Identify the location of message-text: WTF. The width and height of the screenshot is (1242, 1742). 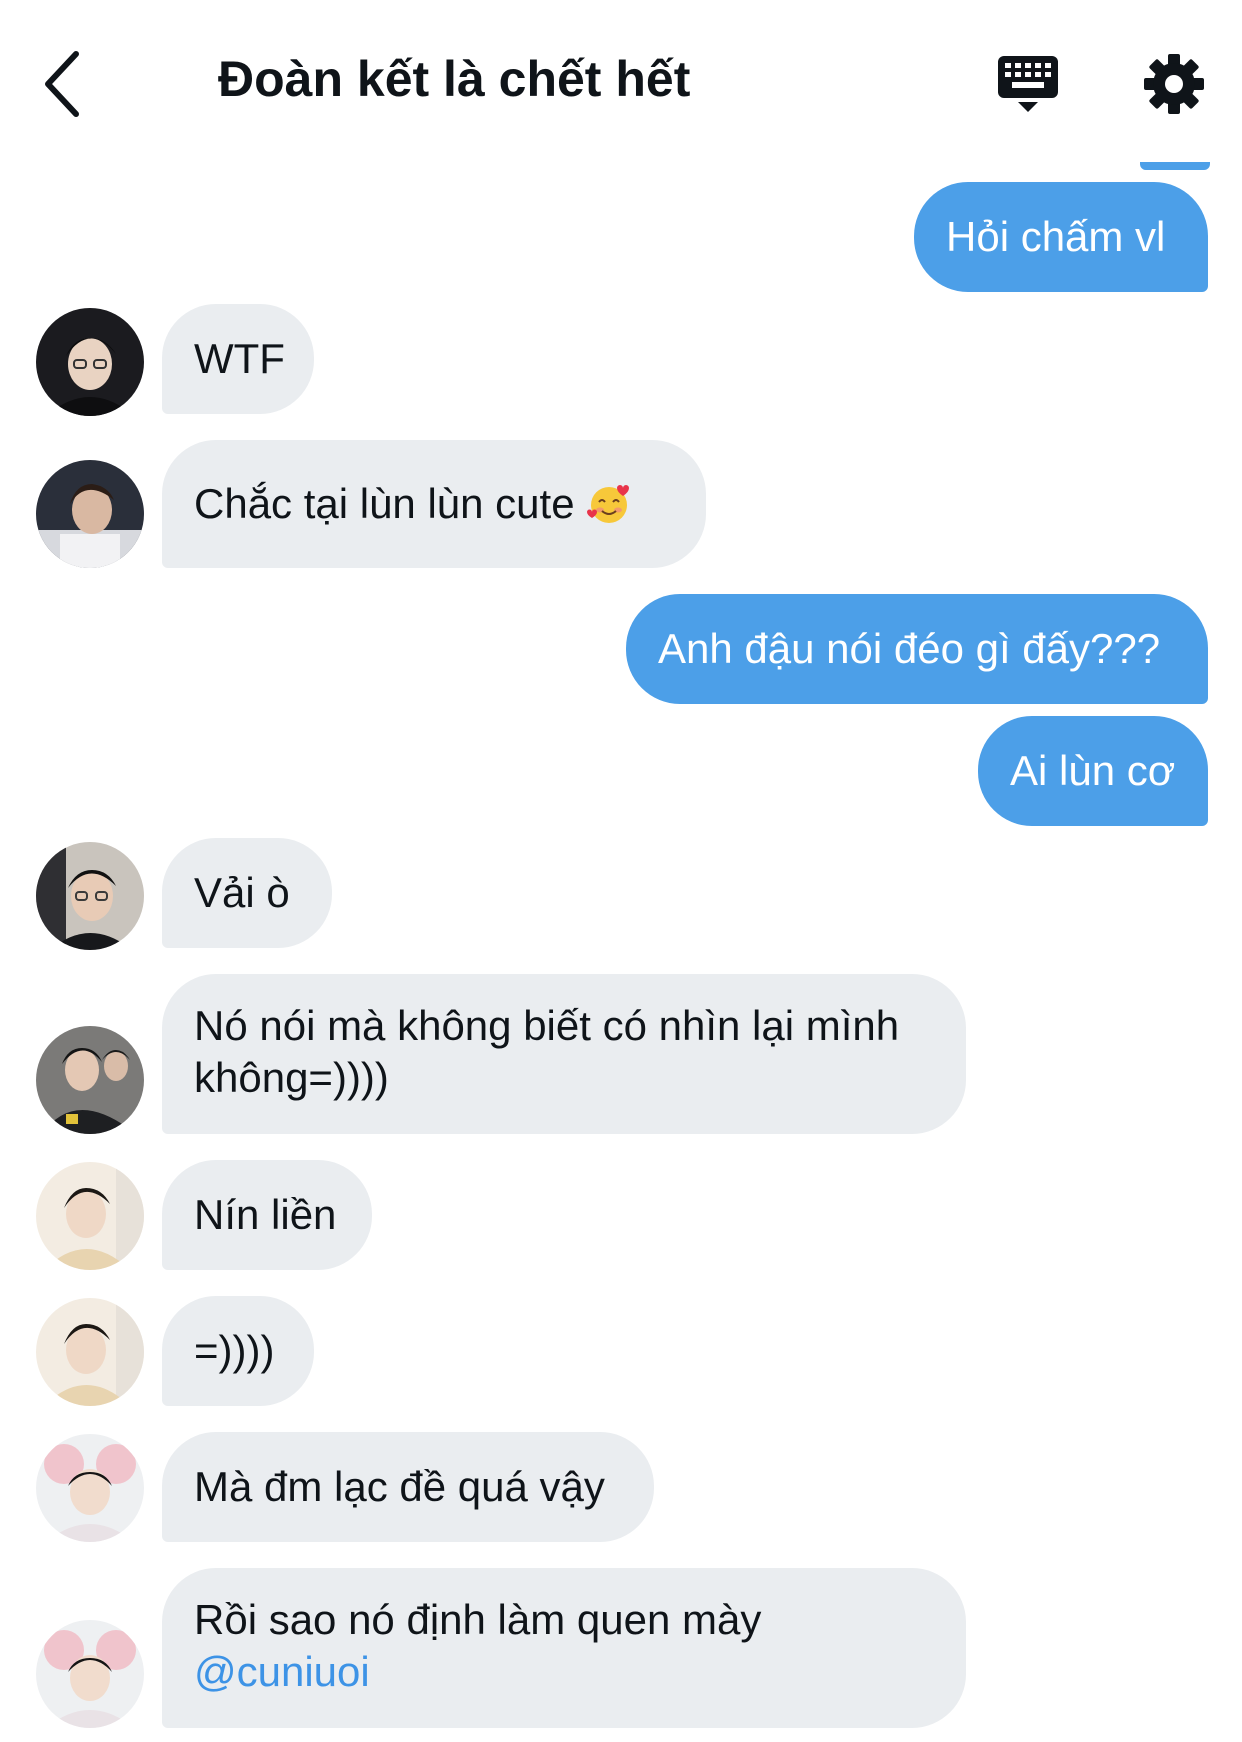
(239, 358).